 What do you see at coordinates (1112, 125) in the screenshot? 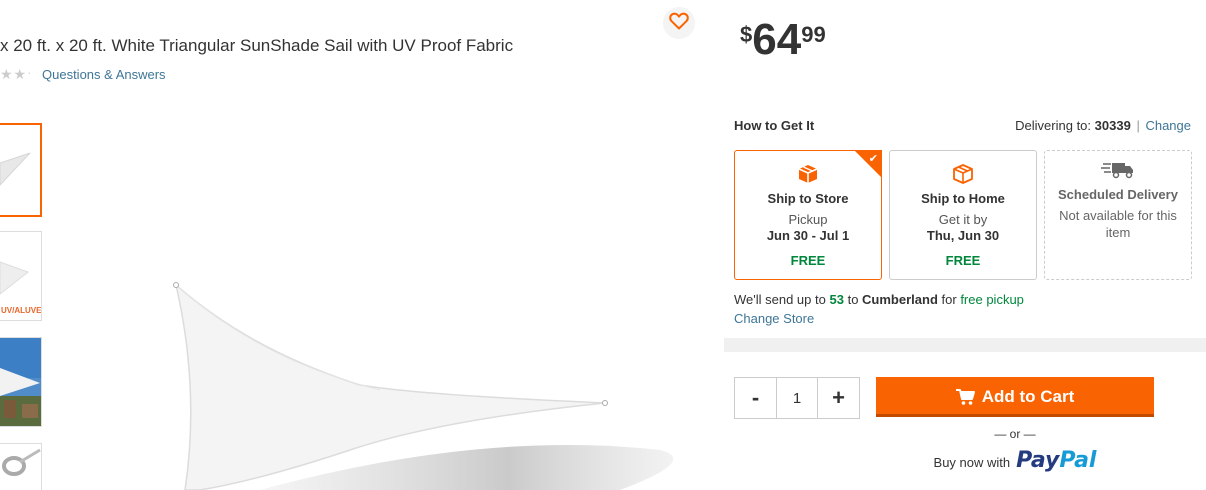
I see `delivery-zip: 30339` at bounding box center [1112, 125].